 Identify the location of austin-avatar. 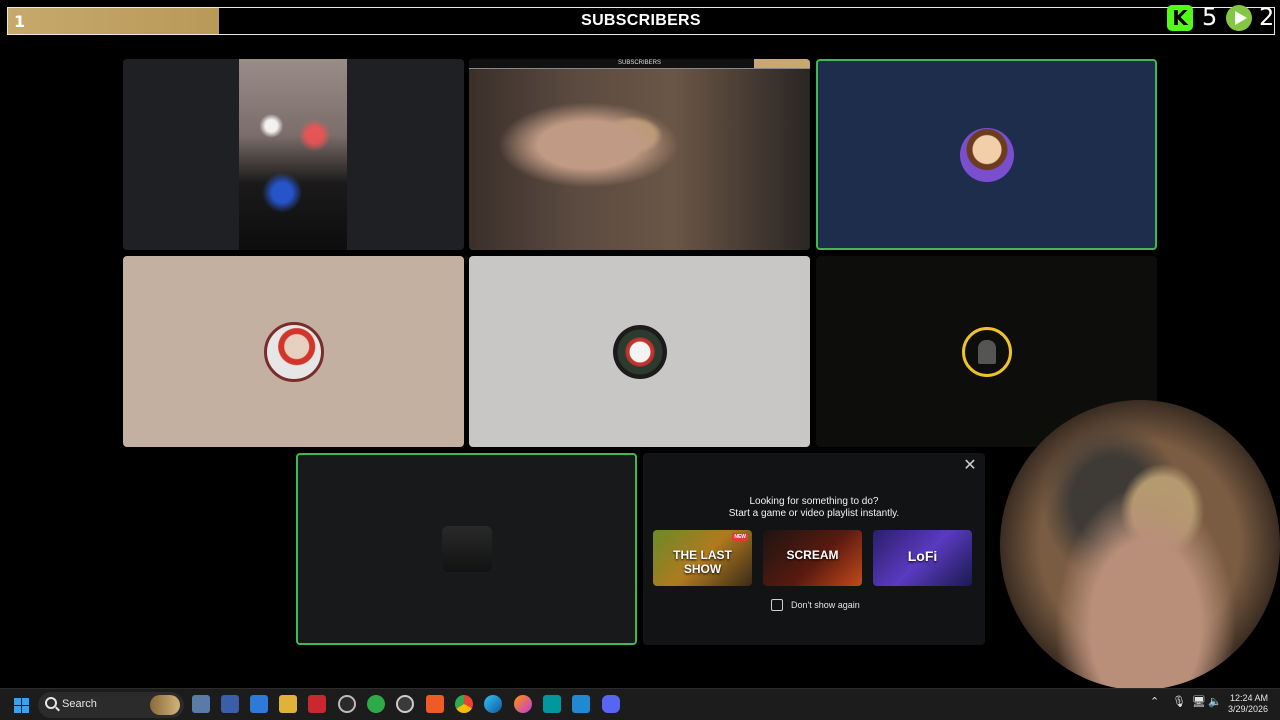
(986, 154).